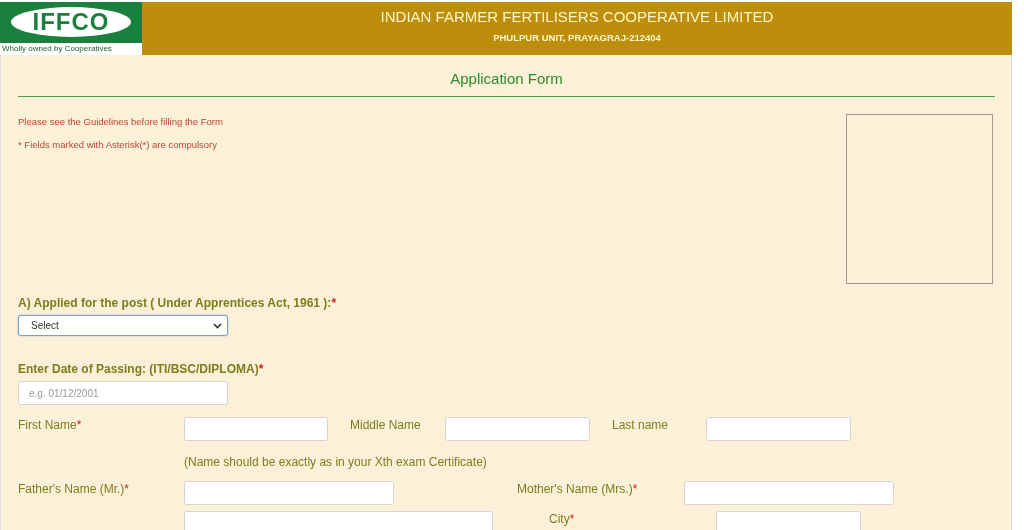 The image size is (1024, 530). I want to click on date-field: e.g. 01/12/2001, so click(123, 393).